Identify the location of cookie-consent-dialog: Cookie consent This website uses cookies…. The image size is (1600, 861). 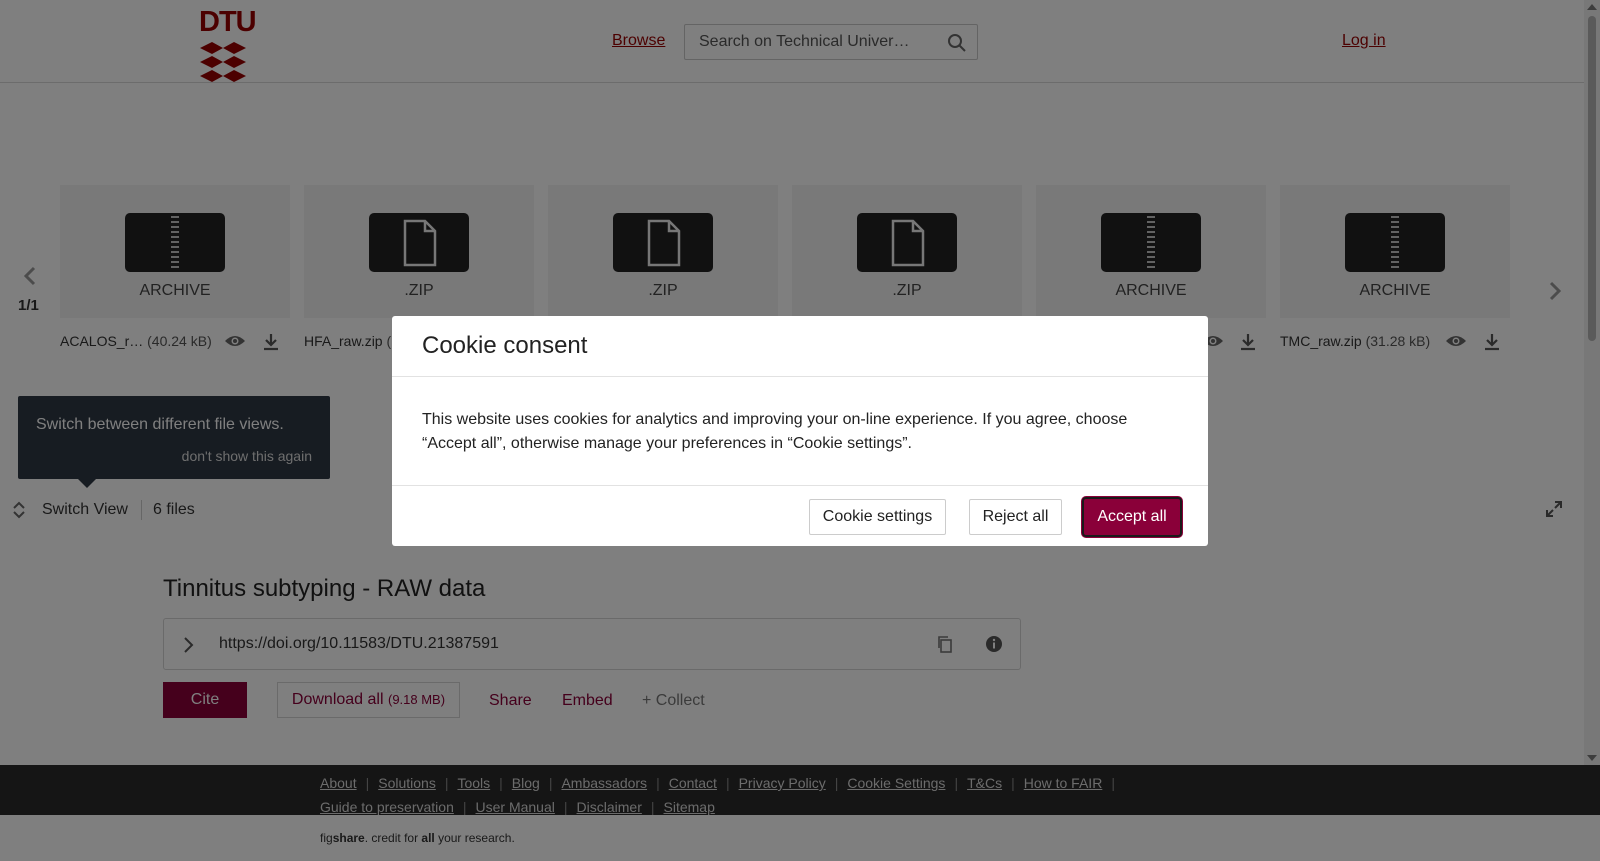
(800, 431).